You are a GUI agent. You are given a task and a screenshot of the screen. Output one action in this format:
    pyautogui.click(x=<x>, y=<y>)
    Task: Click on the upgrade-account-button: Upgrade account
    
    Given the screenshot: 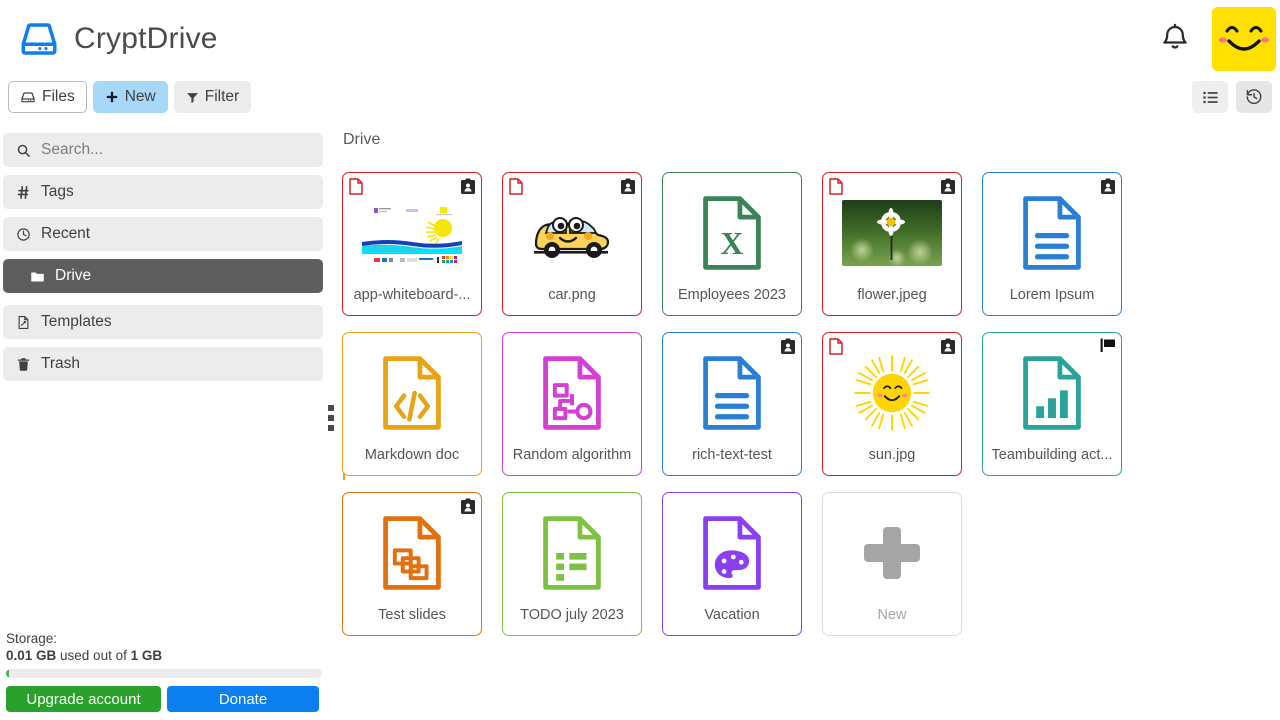 What is the action you would take?
    pyautogui.click(x=83, y=699)
    